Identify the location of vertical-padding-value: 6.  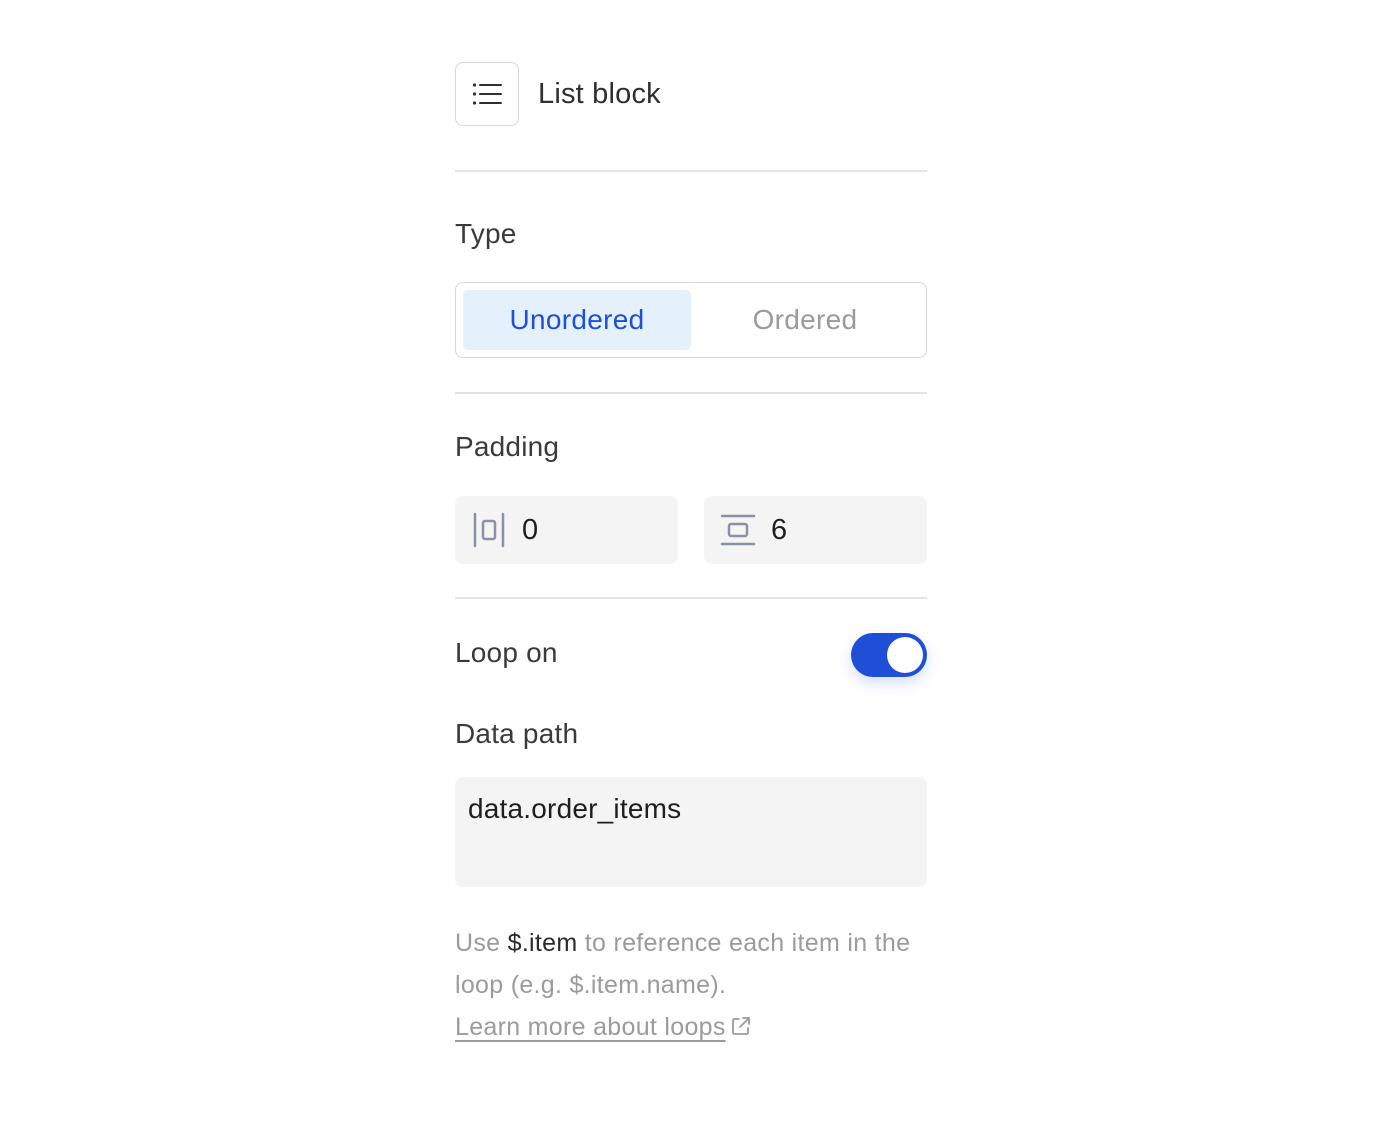
(779, 529).